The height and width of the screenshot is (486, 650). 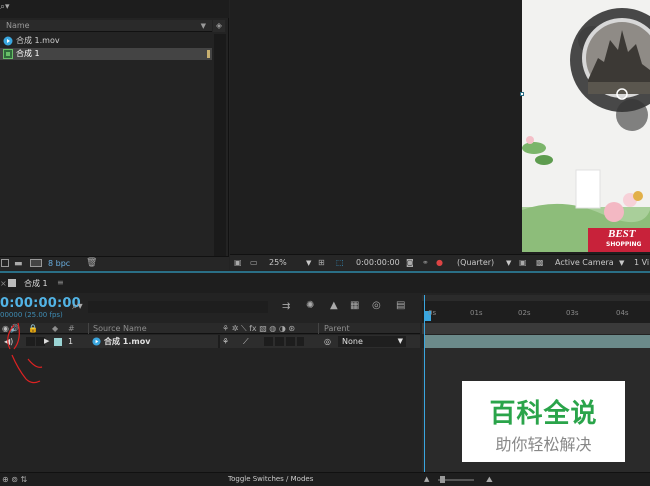 I want to click on layer-search-input, so click(x=178, y=307).